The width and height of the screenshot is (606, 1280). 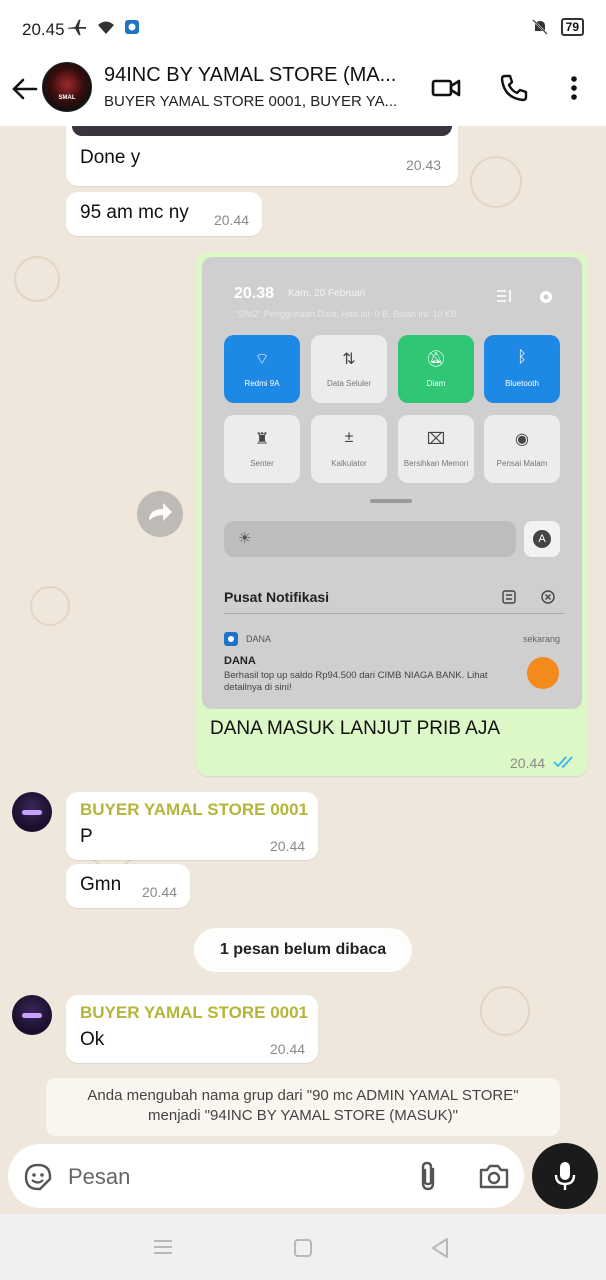 I want to click on tile-silent: 🔕︎ Diam, so click(x=436, y=369).